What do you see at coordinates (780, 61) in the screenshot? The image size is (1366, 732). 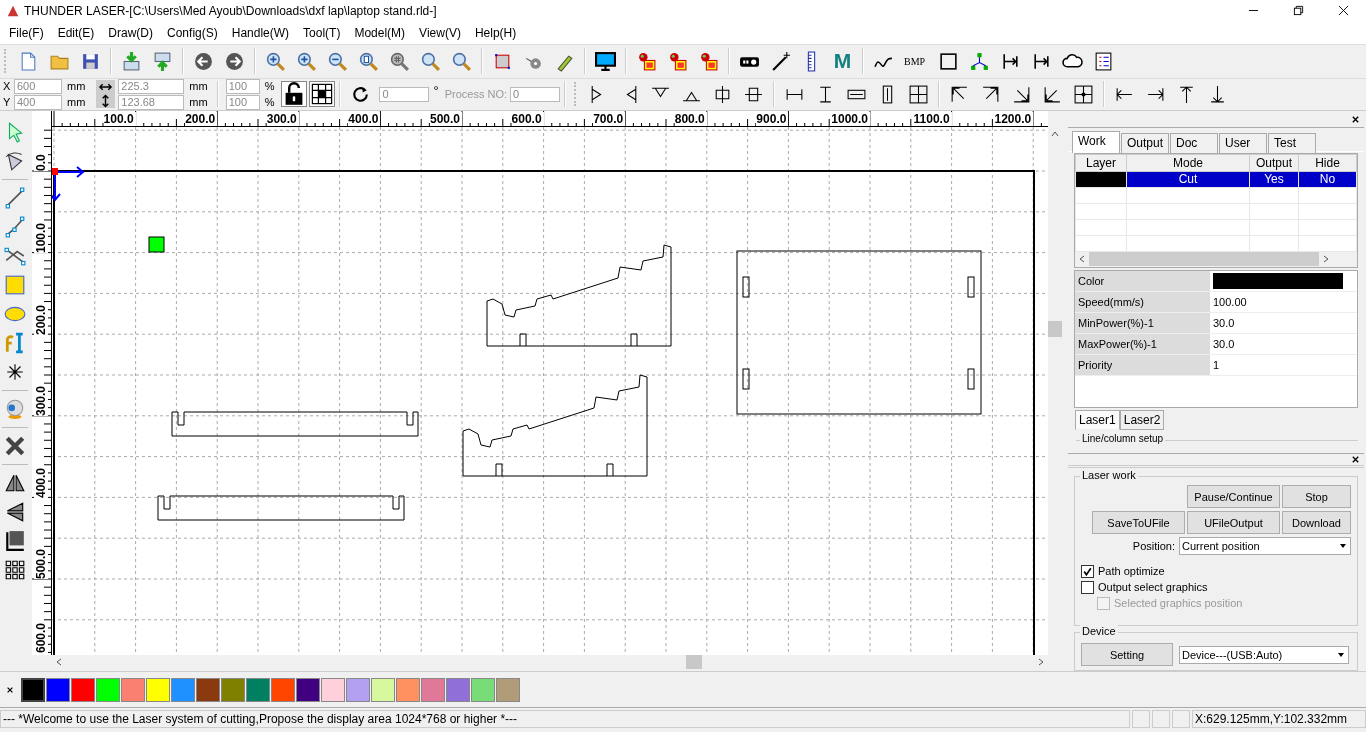 I see `wand-icon` at bounding box center [780, 61].